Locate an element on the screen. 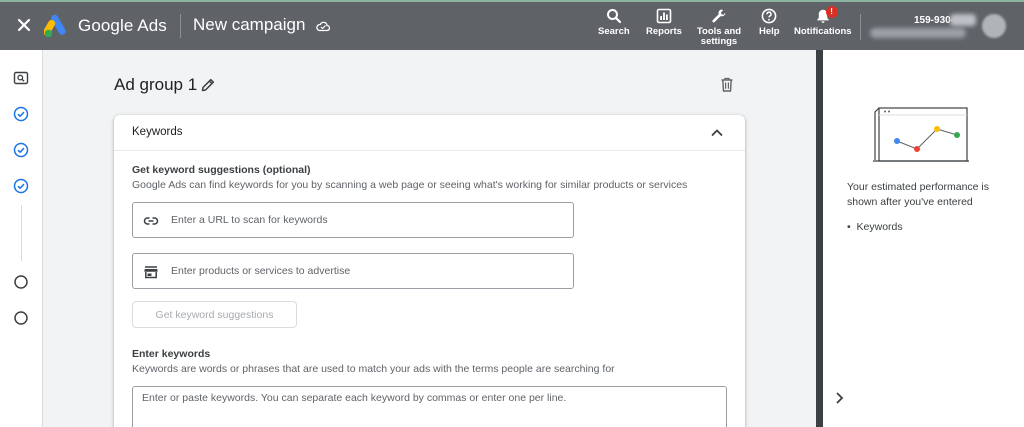  nav-search: Search is located at coordinates (614, 22).